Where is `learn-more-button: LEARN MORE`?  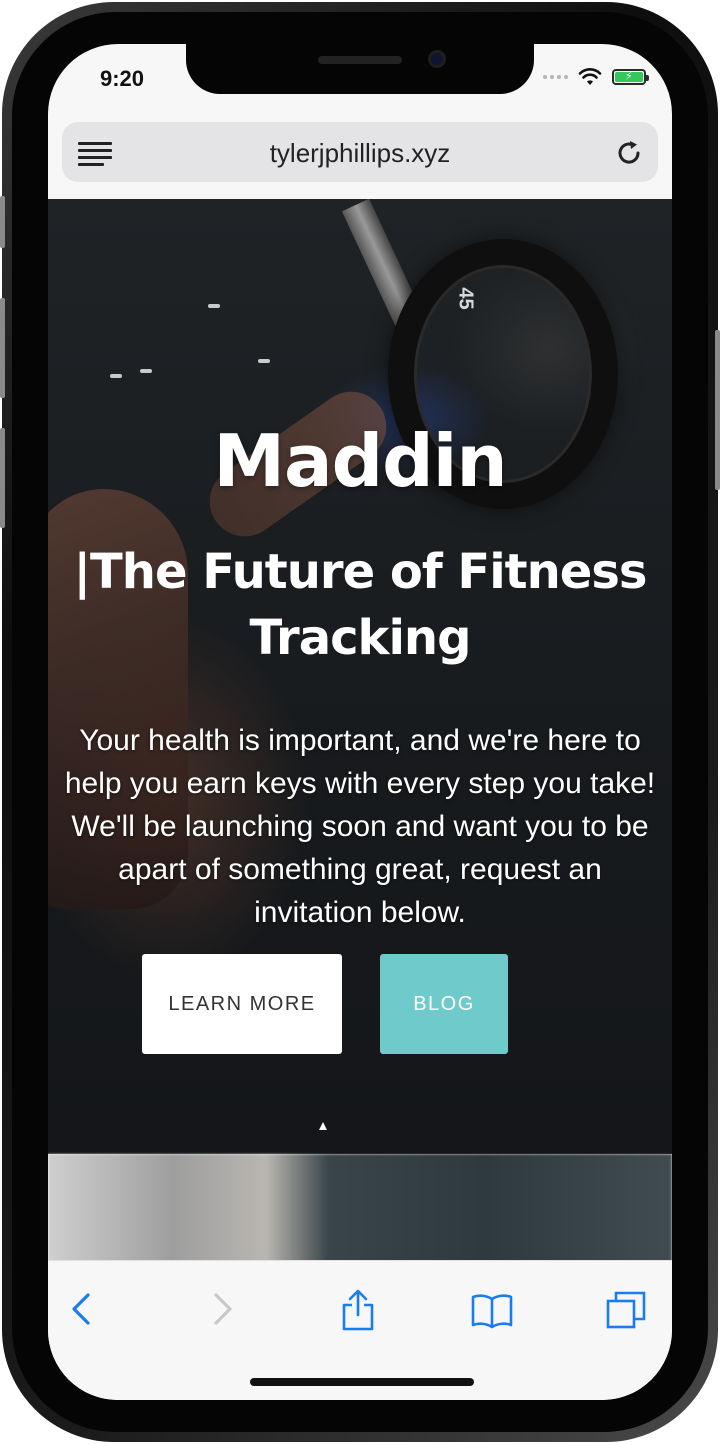 learn-more-button: LEARN MORE is located at coordinates (242, 1004).